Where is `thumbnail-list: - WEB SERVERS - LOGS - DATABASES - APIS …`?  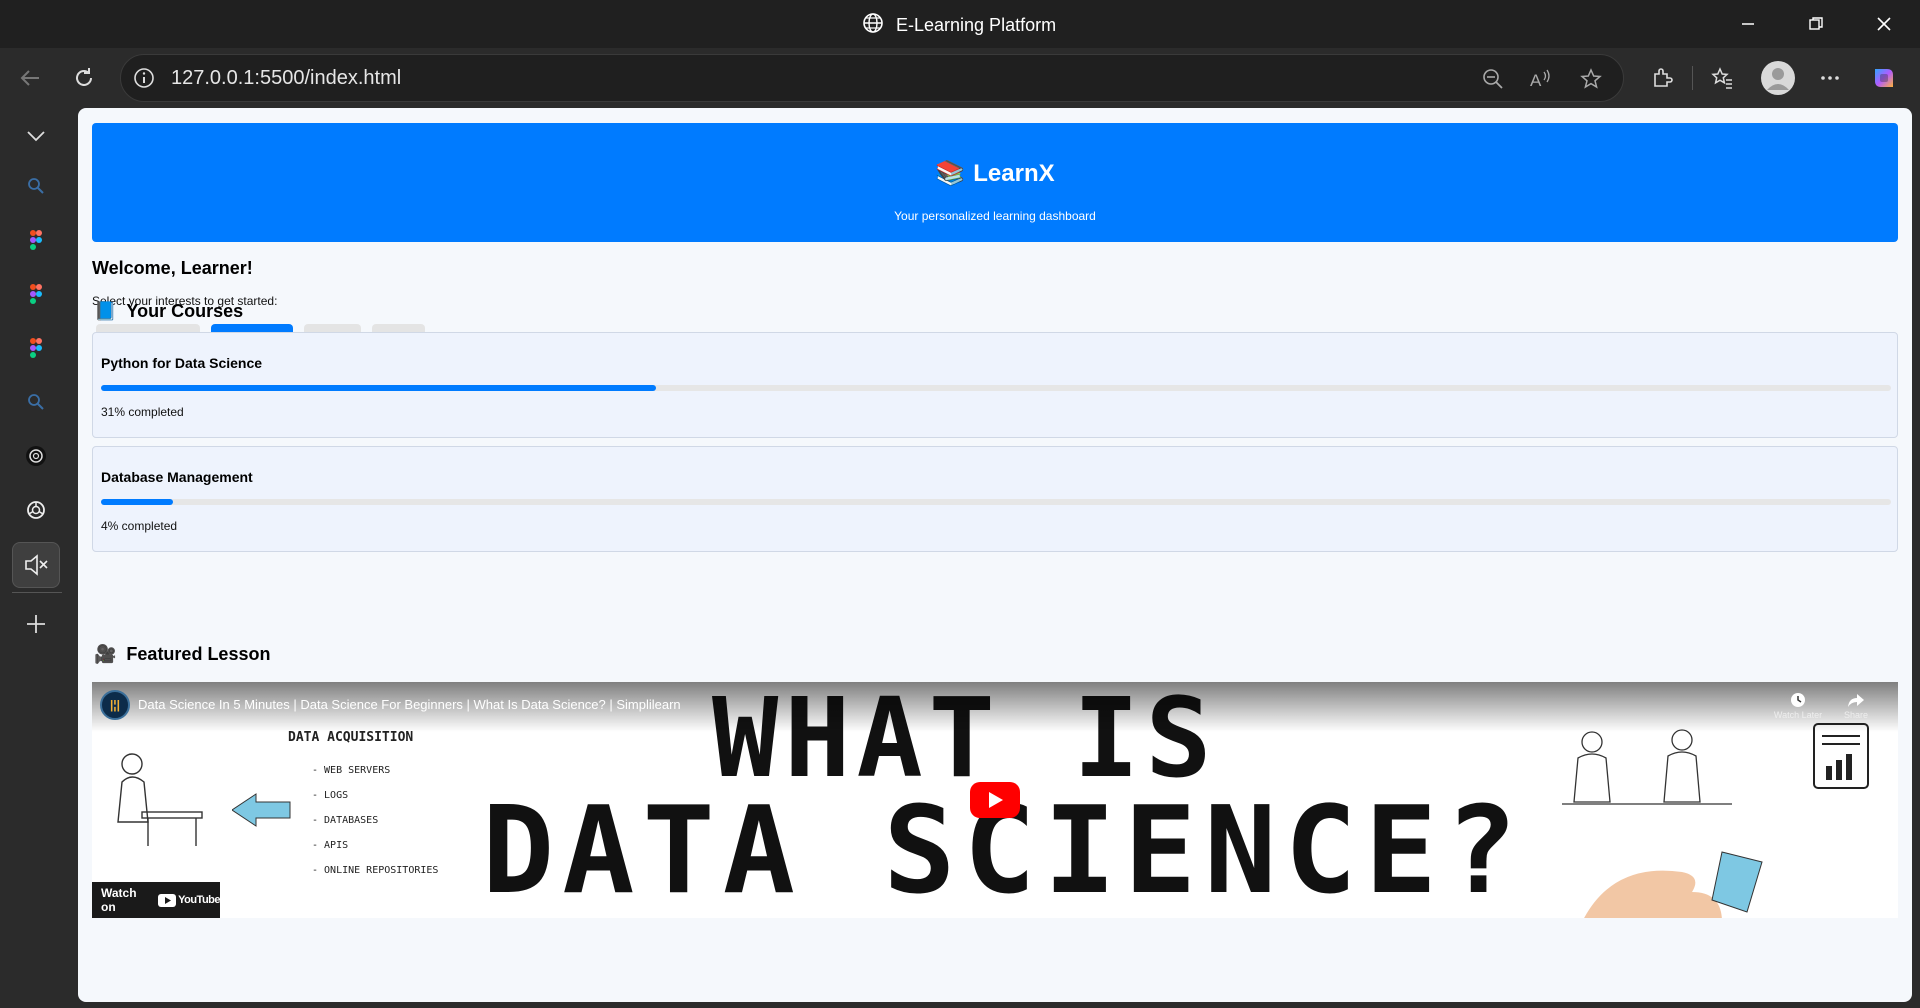
thumbnail-list: - WEB SERVERS - LOGS - DATABASES - APIS … is located at coordinates (375, 820).